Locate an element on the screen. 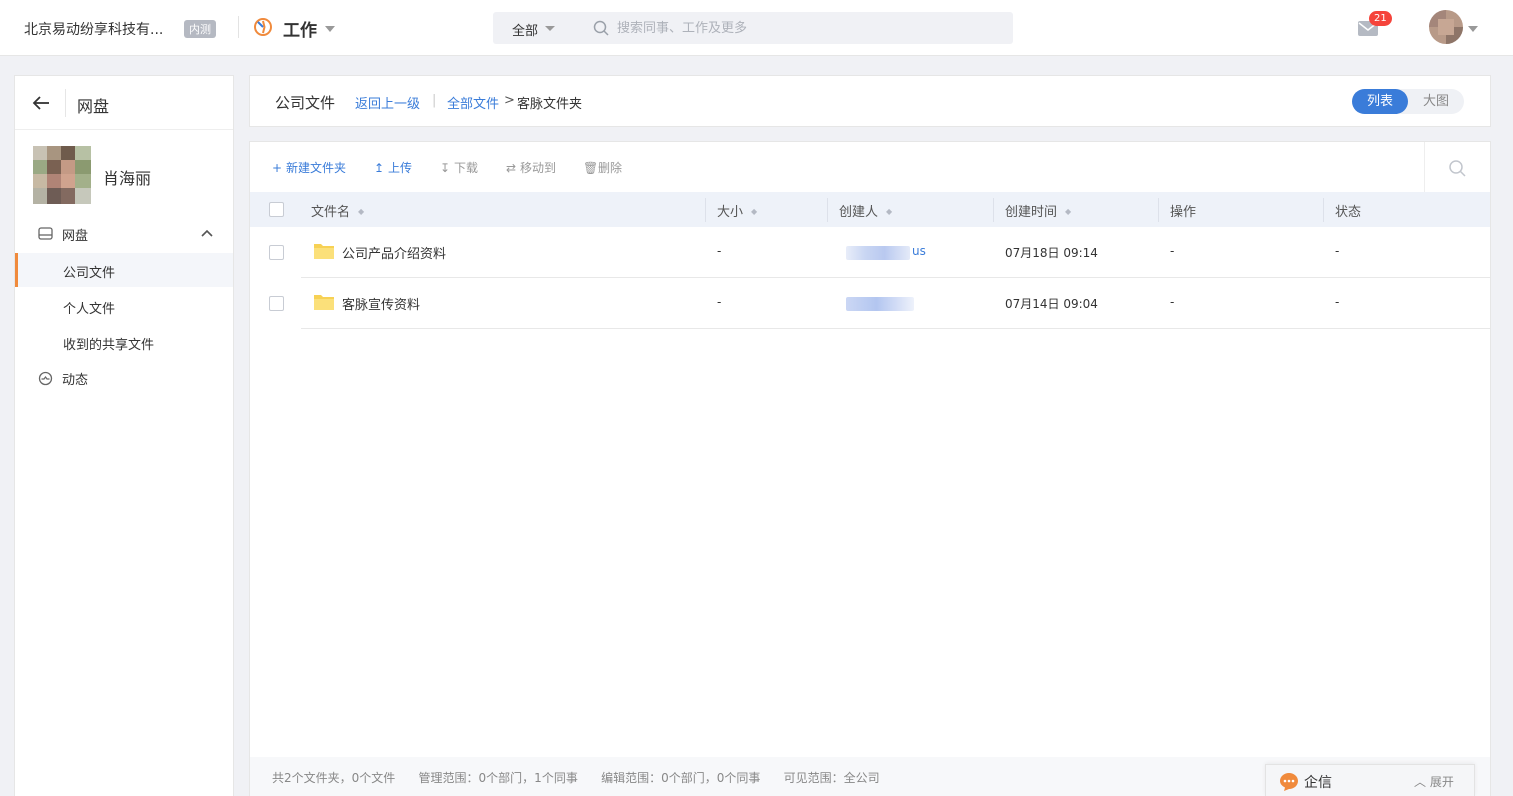 Image resolution: width=1513 pixels, height=796 pixels. view-toggle: 列表 大图 is located at coordinates (1408, 101).